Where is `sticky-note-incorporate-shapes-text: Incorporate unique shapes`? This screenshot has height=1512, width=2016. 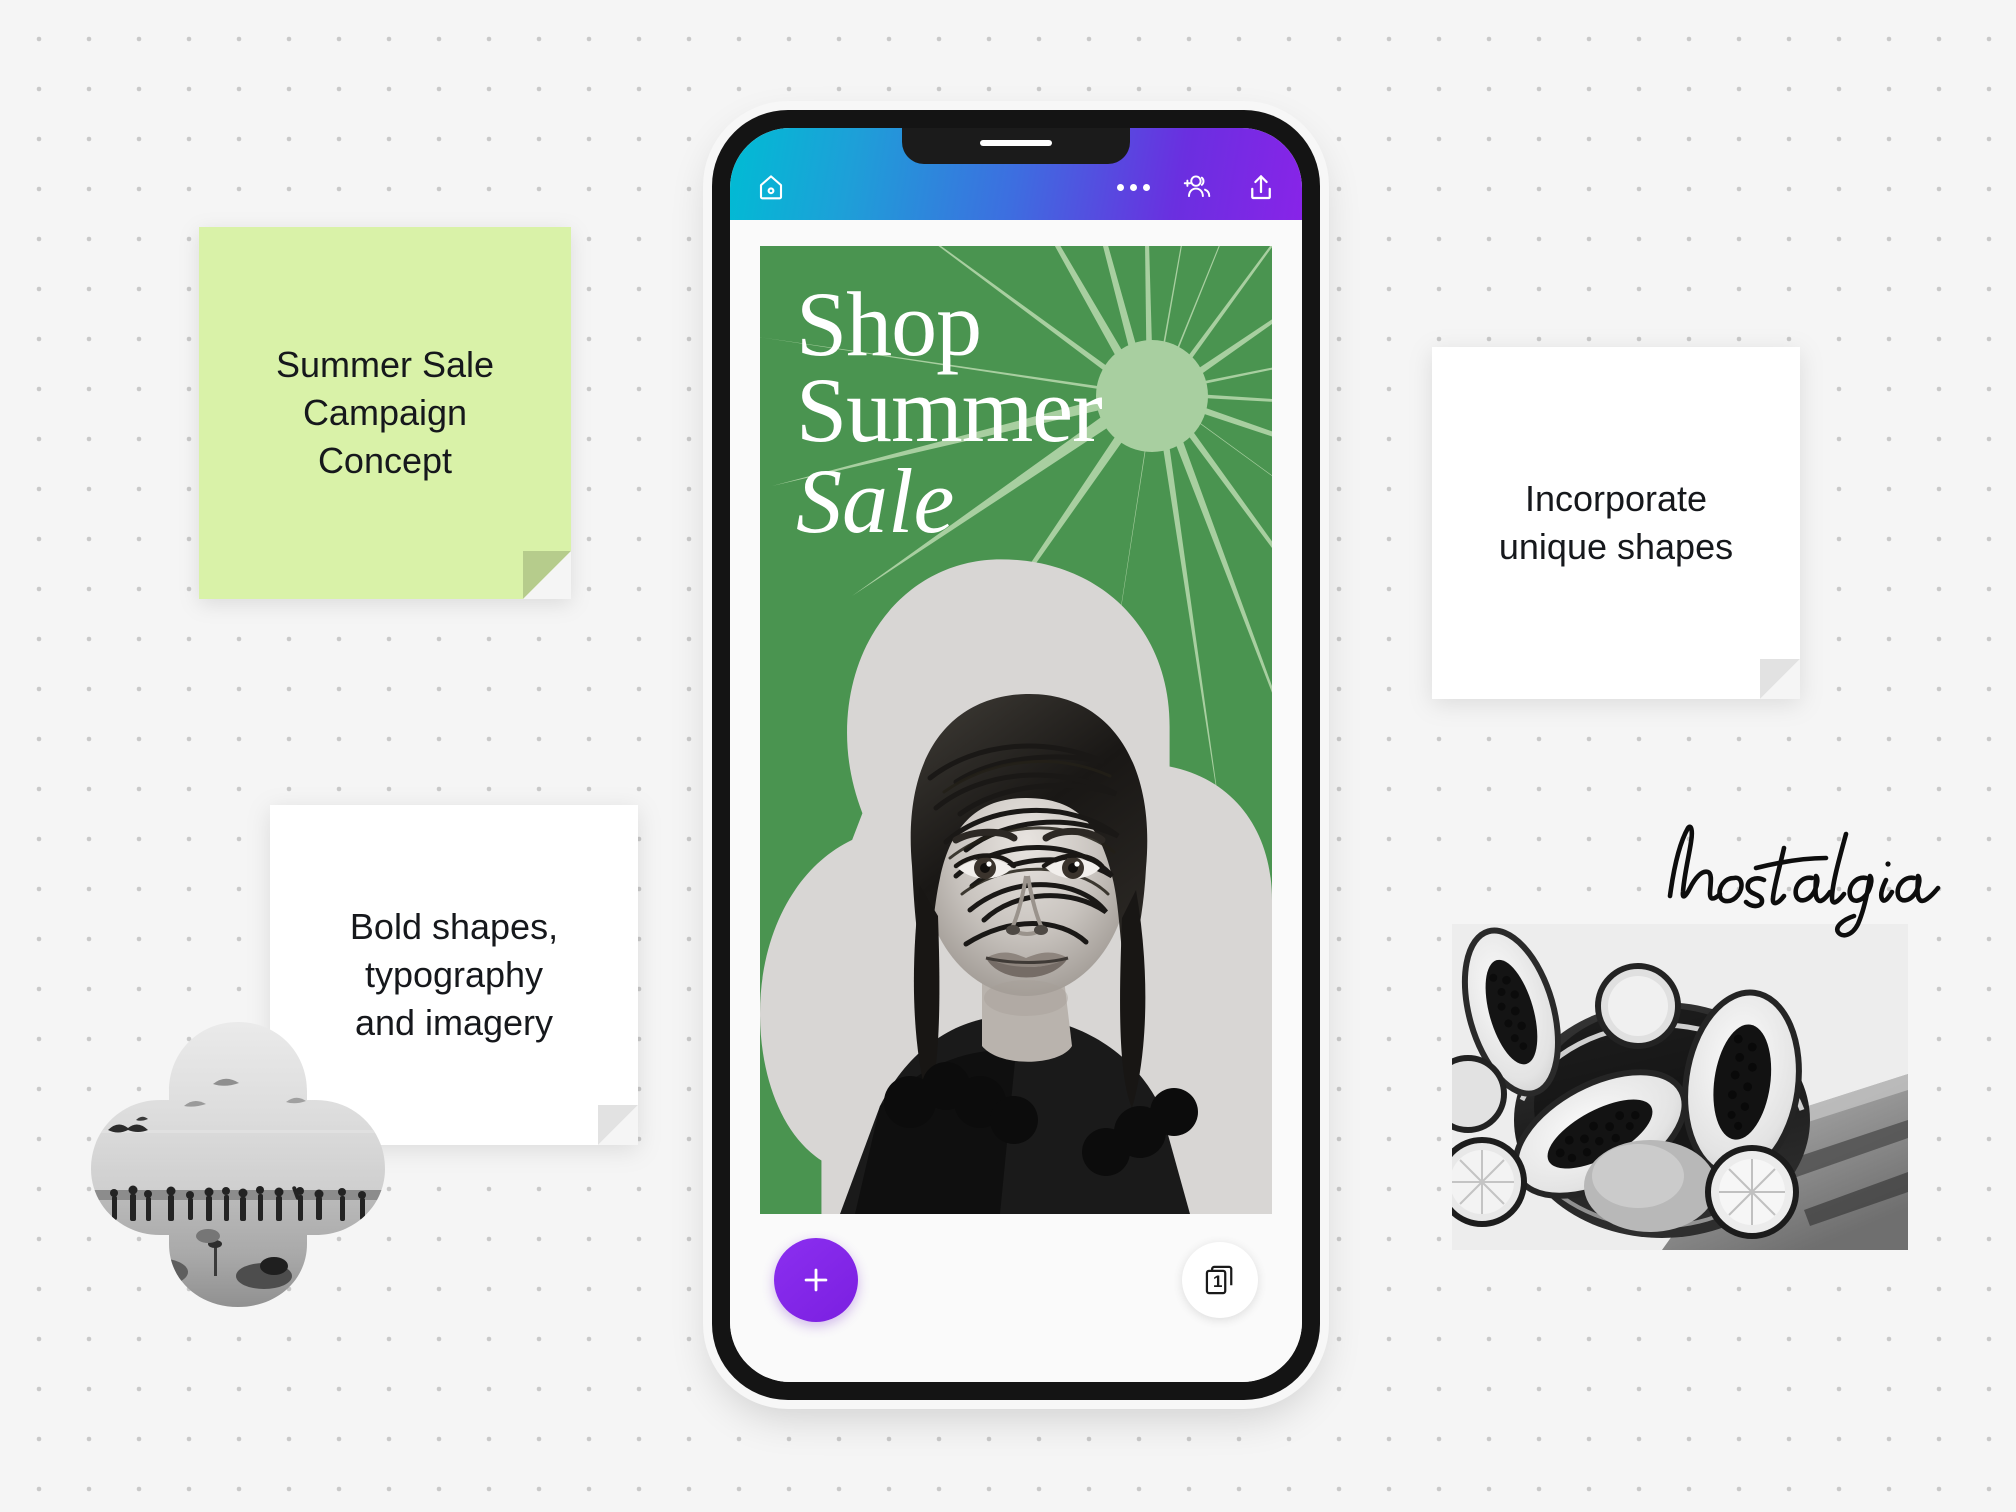 sticky-note-incorporate-shapes-text: Incorporate unique shapes is located at coordinates (1616, 522).